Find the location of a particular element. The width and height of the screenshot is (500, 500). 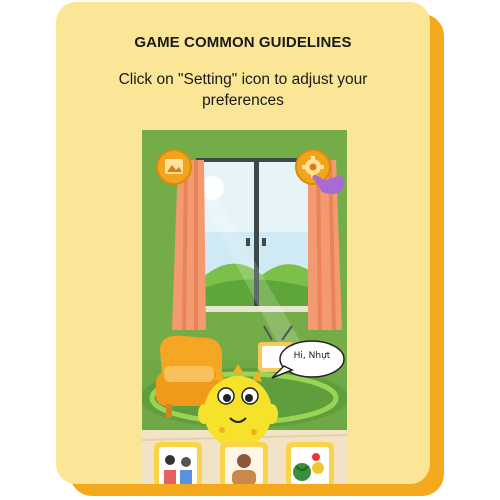

gallery-button is located at coordinates (174, 167).